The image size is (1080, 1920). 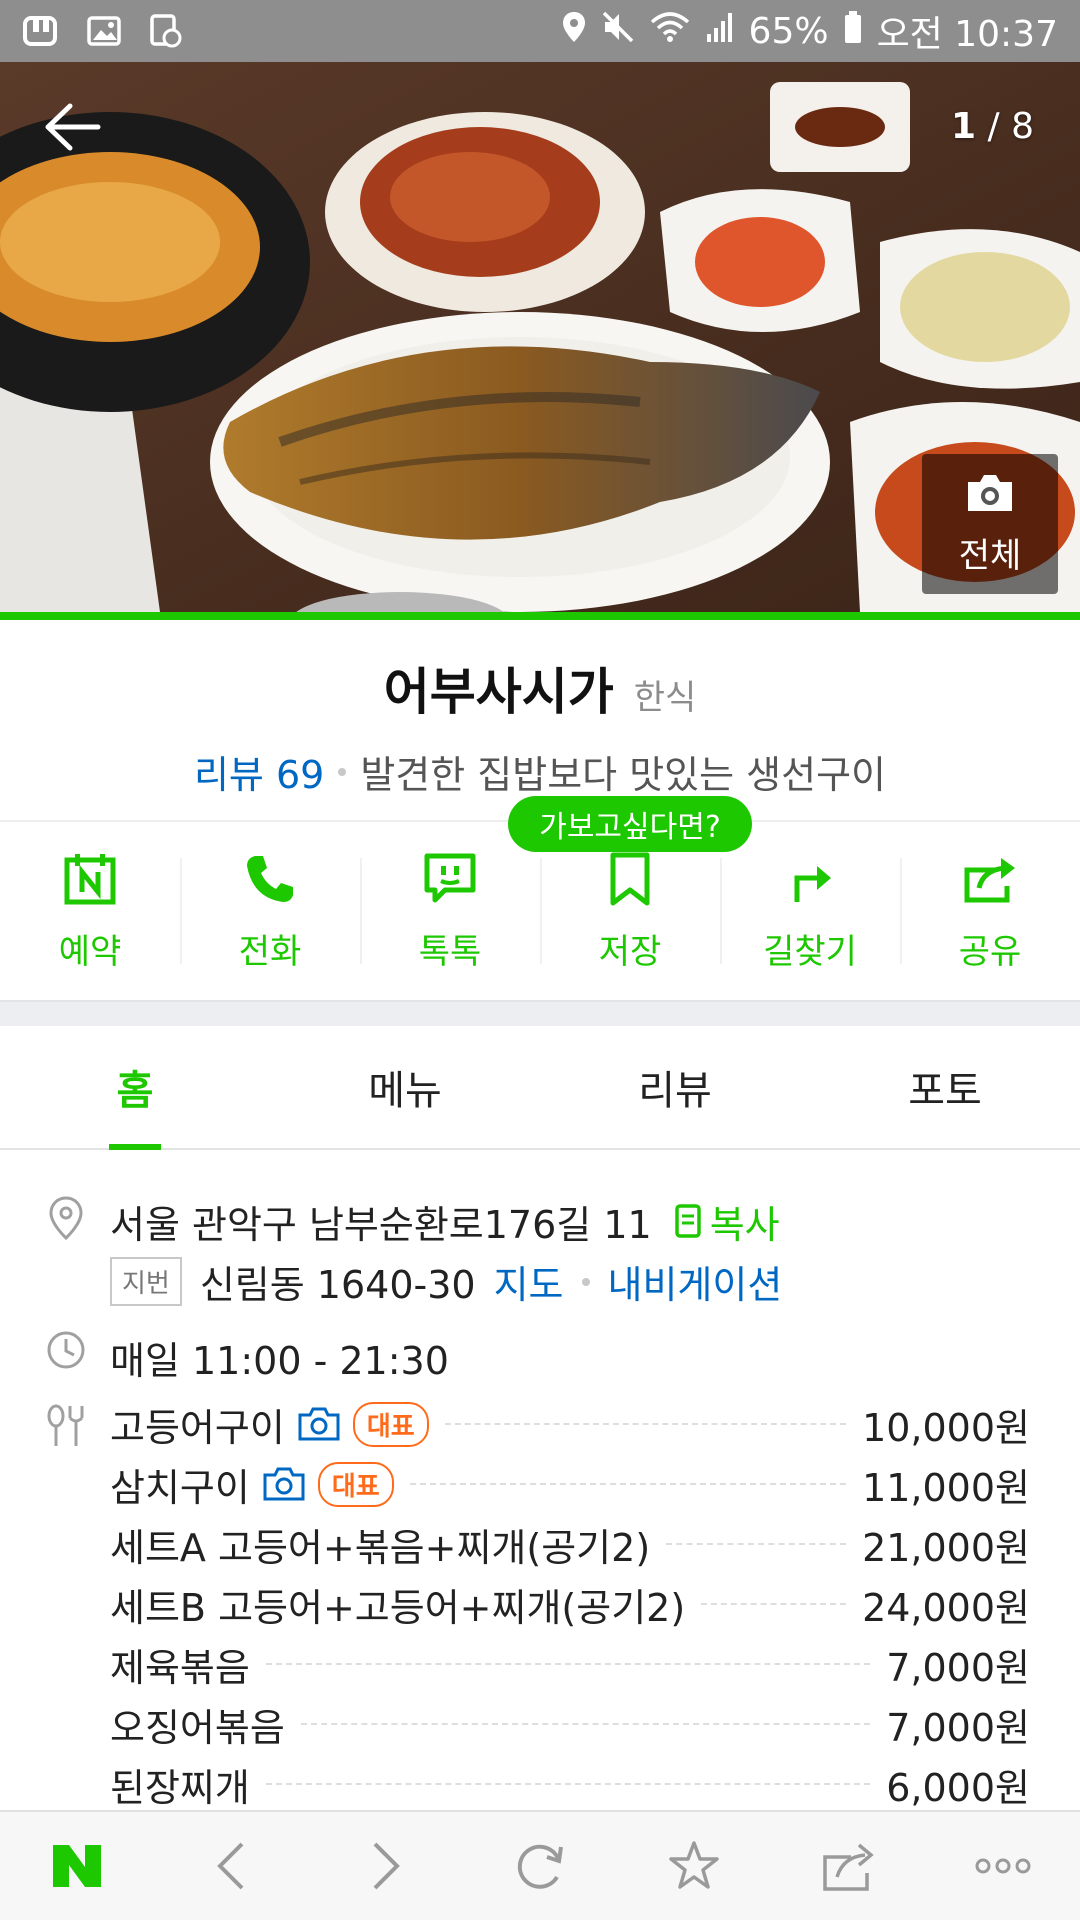 What do you see at coordinates (66, 1350) in the screenshot?
I see `clock-icon` at bounding box center [66, 1350].